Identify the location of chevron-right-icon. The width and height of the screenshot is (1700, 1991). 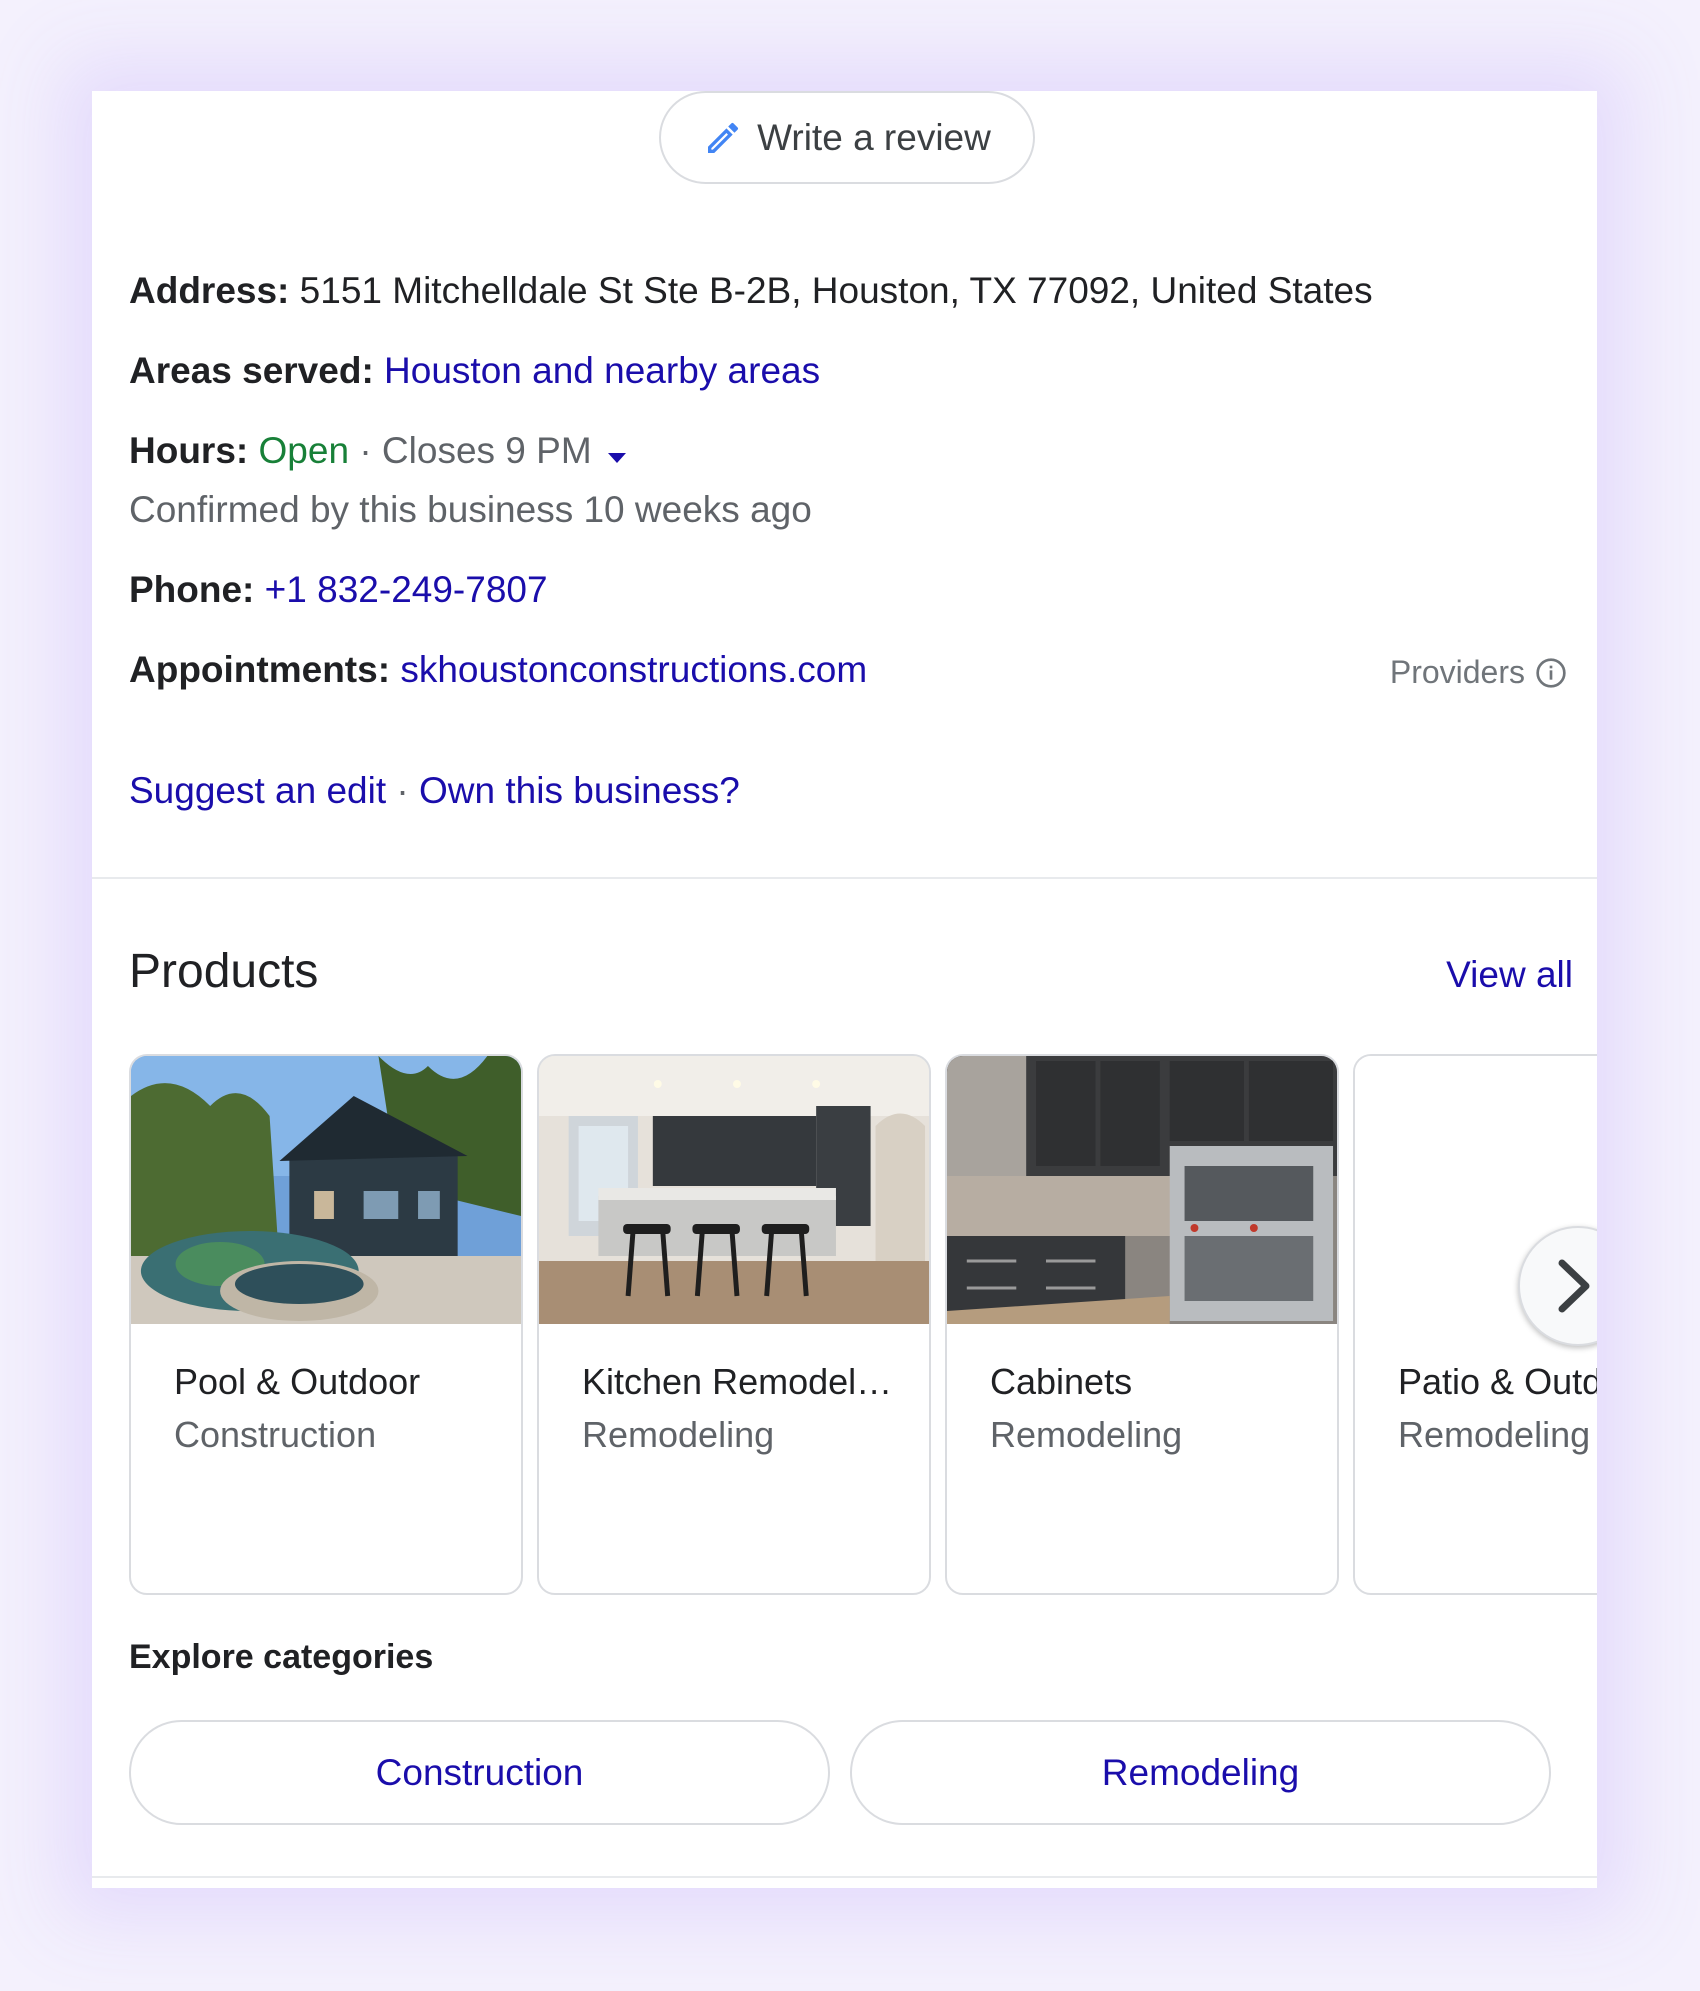
(1574, 1286).